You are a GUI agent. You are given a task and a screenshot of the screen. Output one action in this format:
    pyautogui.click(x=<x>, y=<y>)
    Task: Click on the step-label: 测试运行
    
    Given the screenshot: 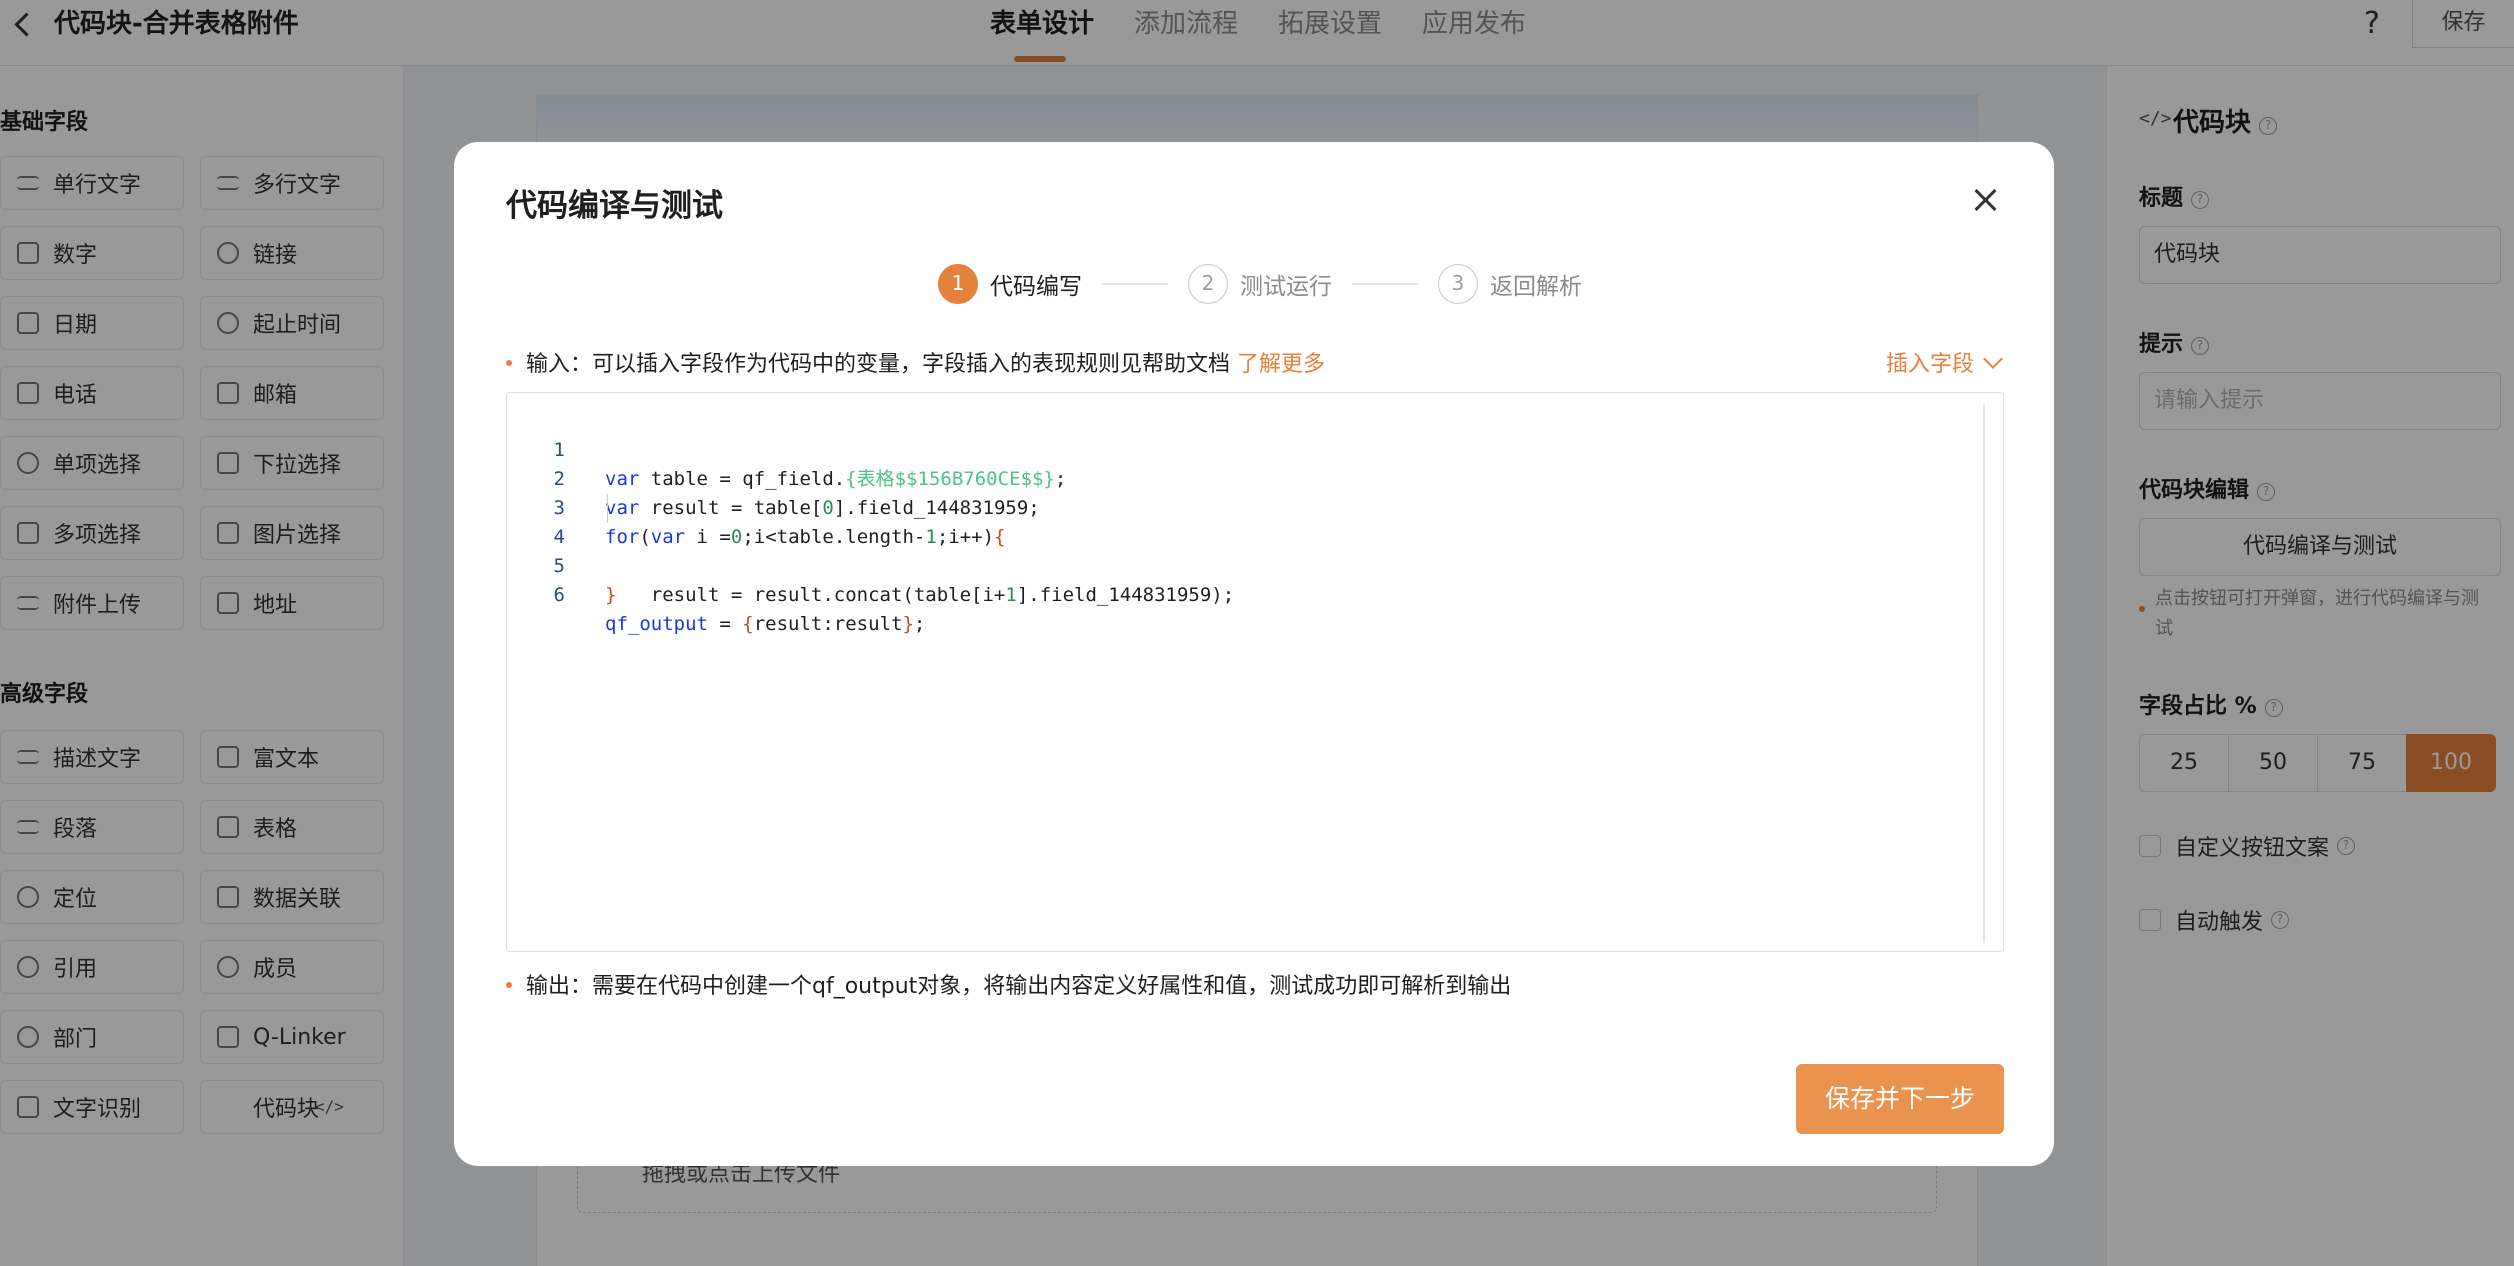 What is the action you would take?
    pyautogui.click(x=1286, y=287)
    